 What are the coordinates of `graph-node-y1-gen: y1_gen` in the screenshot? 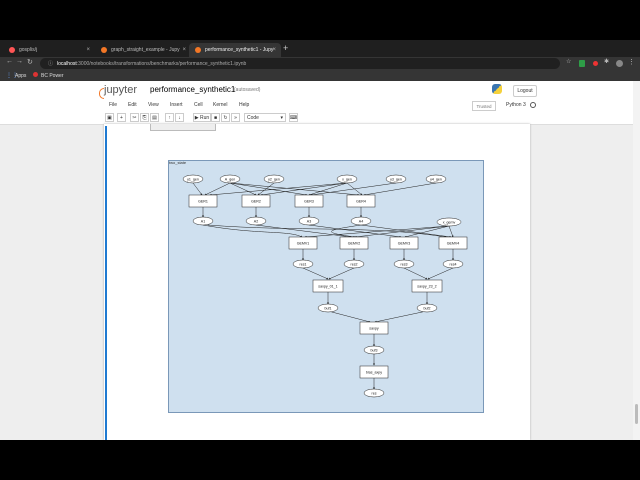 It's located at (193, 179).